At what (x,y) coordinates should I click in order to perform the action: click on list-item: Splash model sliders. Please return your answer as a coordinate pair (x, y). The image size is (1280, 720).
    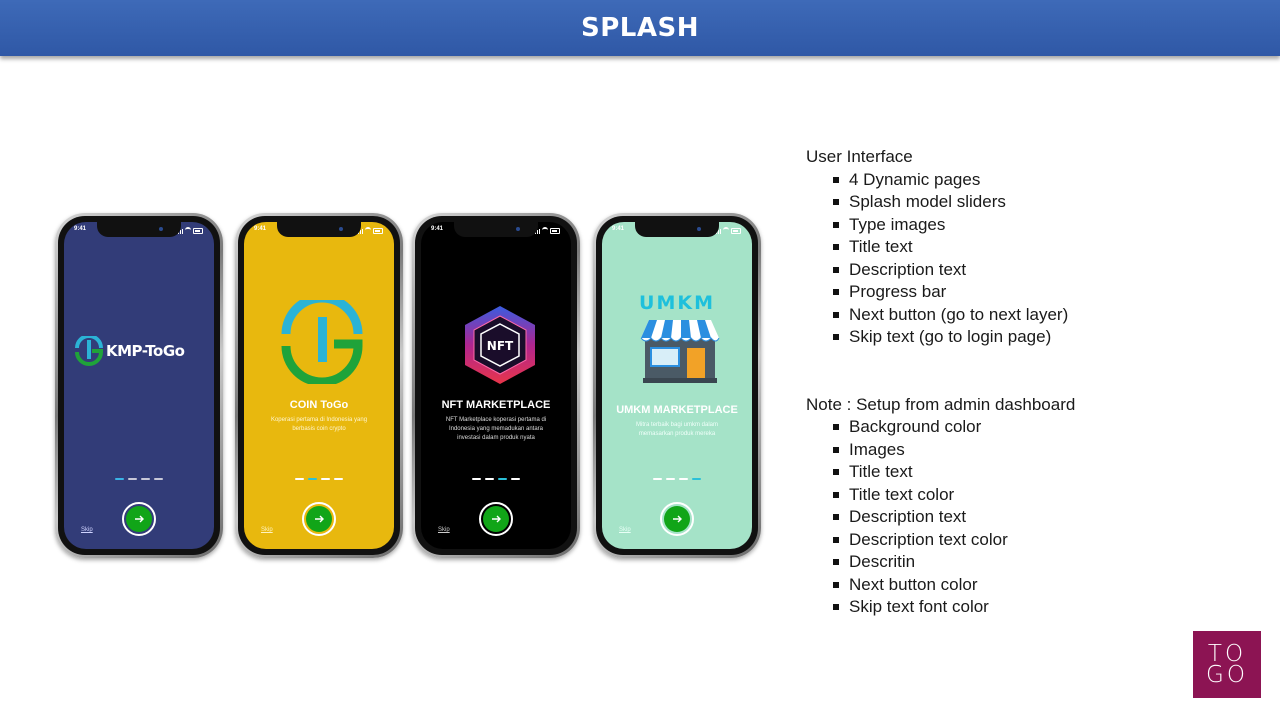
    Looking at the image, I should click on (940, 202).